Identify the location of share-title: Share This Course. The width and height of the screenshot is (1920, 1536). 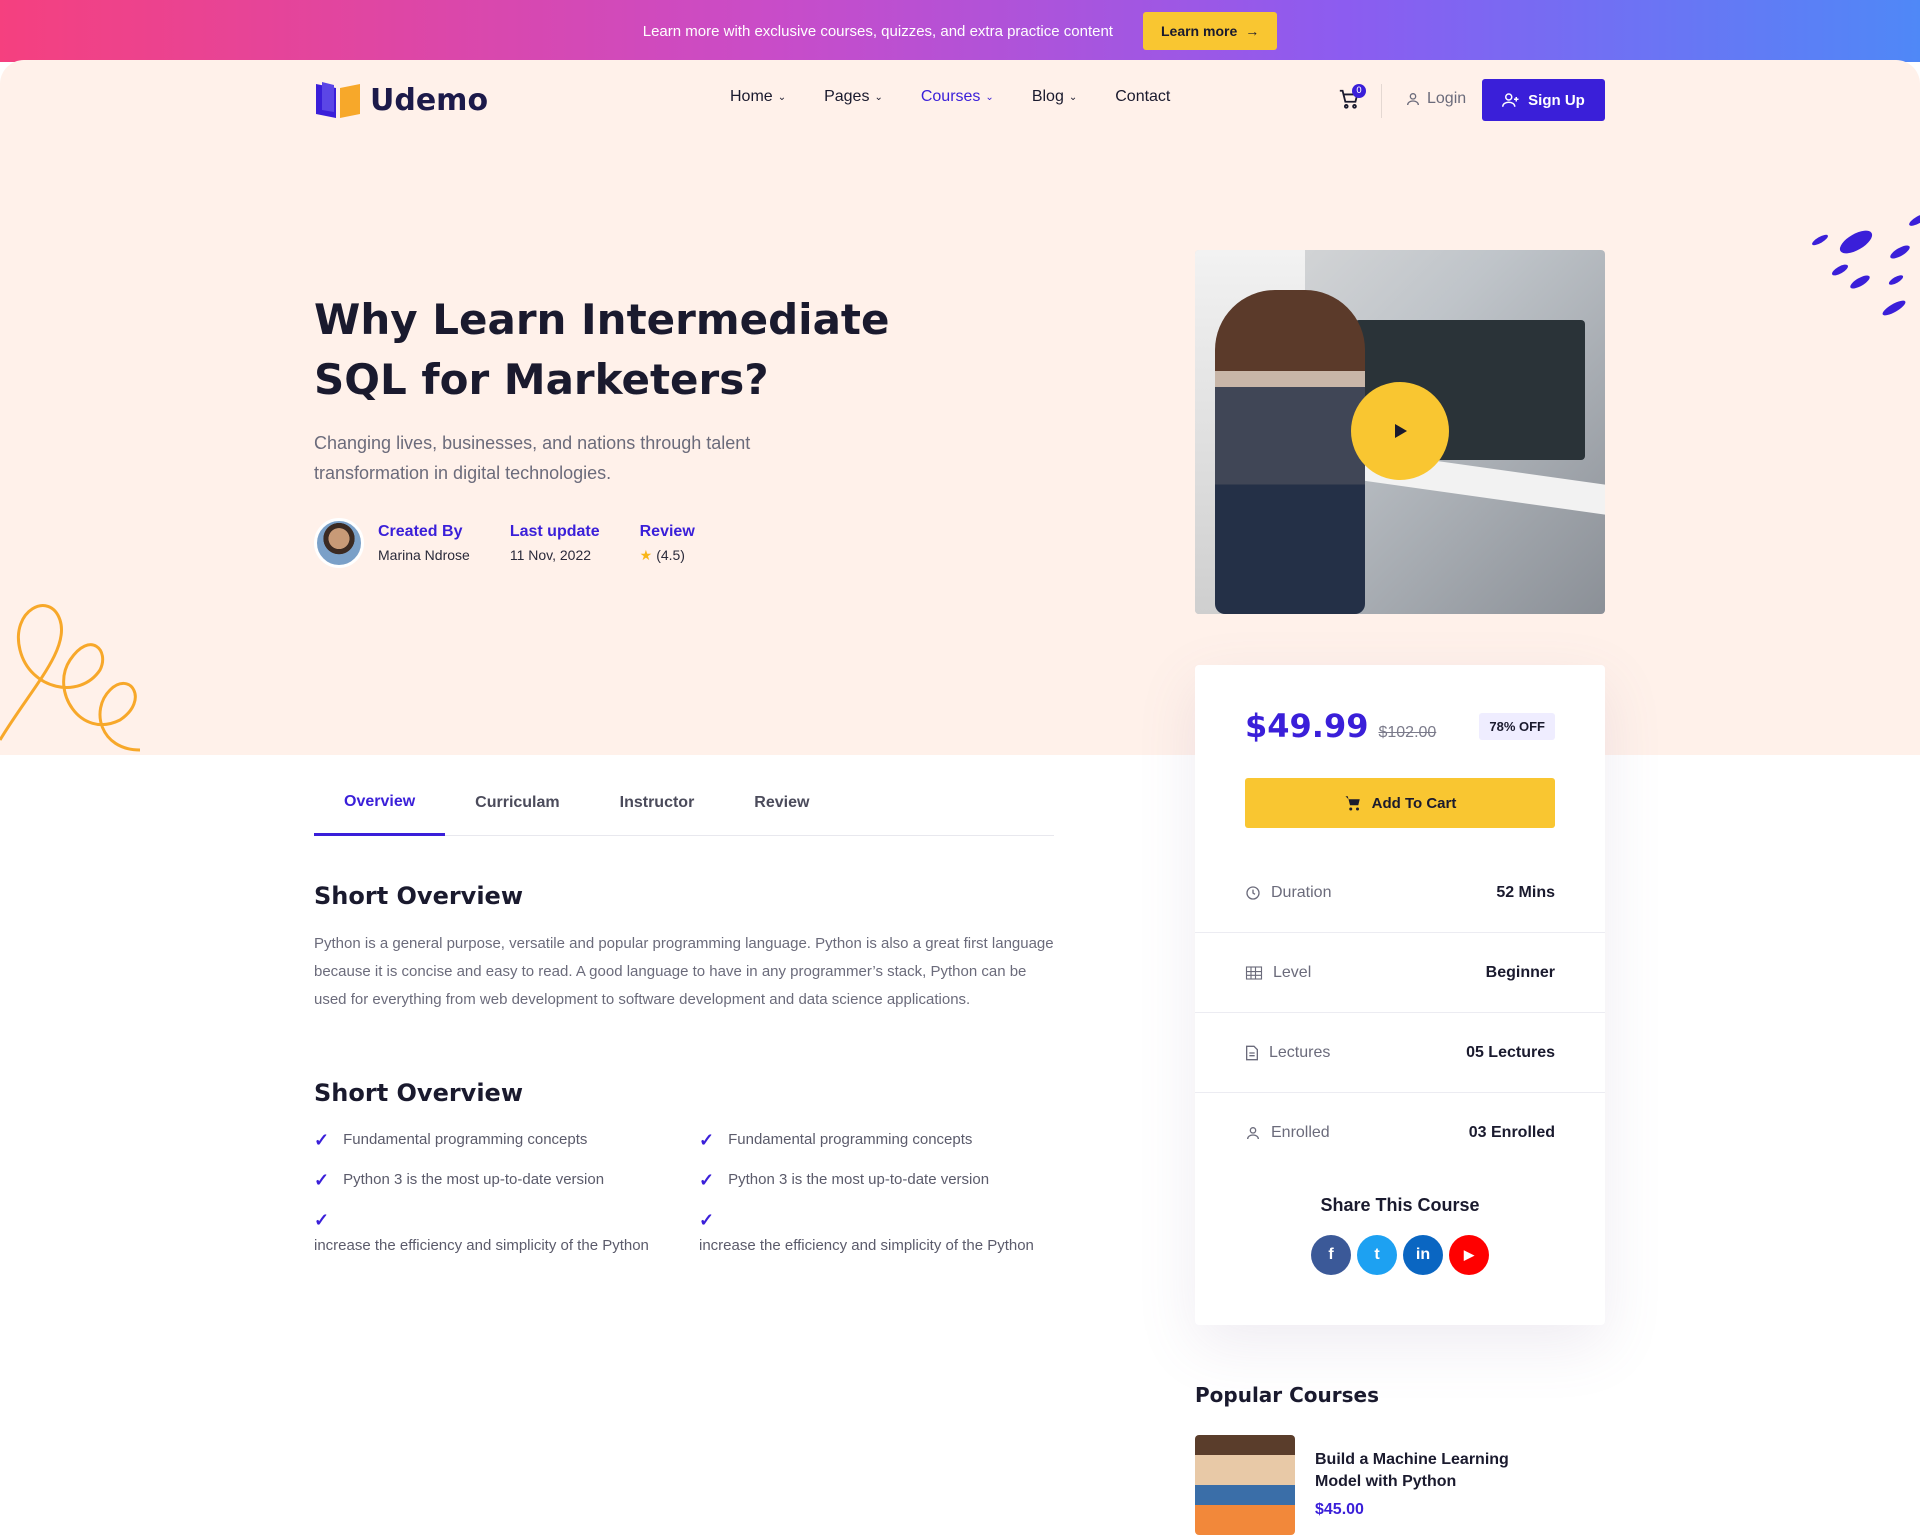
(1400, 1205).